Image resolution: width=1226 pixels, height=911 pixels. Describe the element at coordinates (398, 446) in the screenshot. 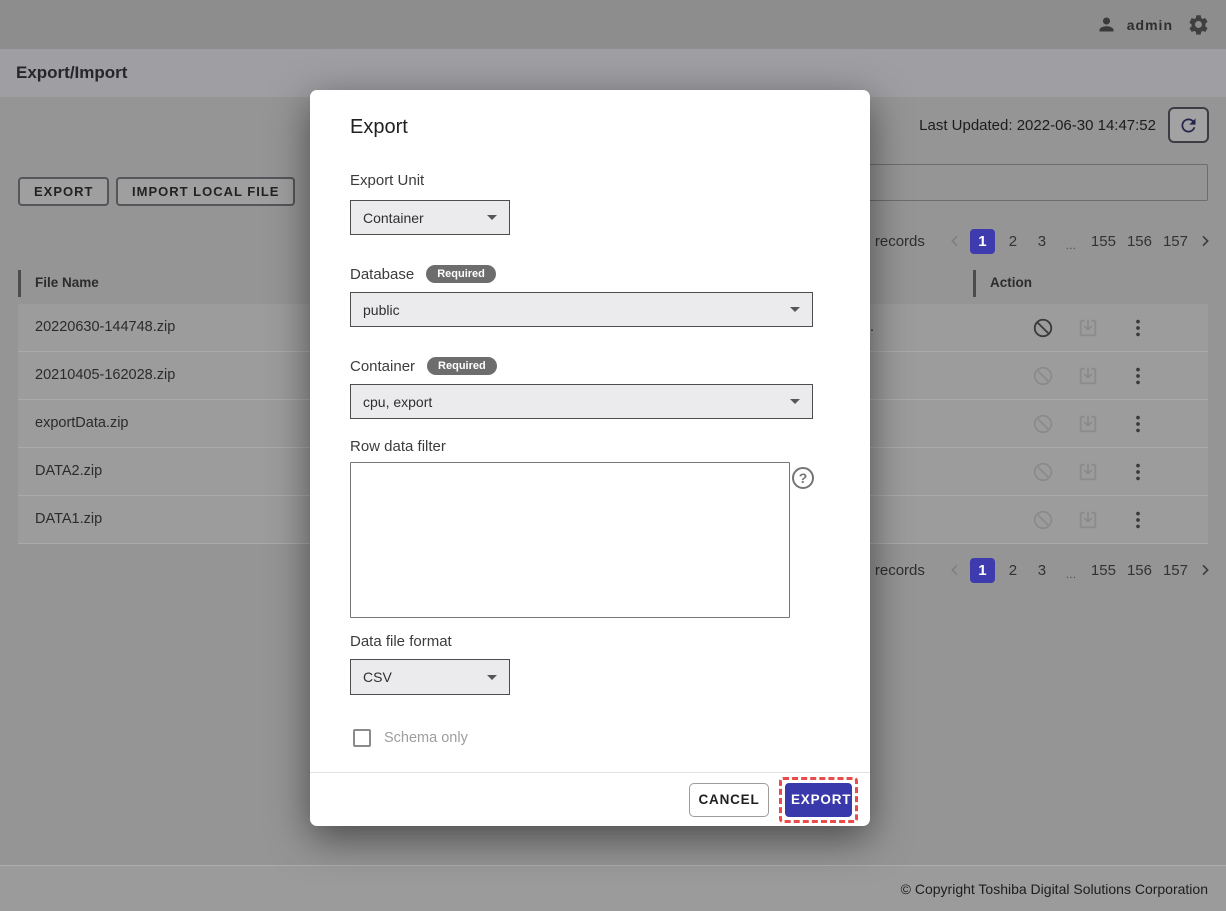

I see `row-data-filter-label: Row data filter` at that location.